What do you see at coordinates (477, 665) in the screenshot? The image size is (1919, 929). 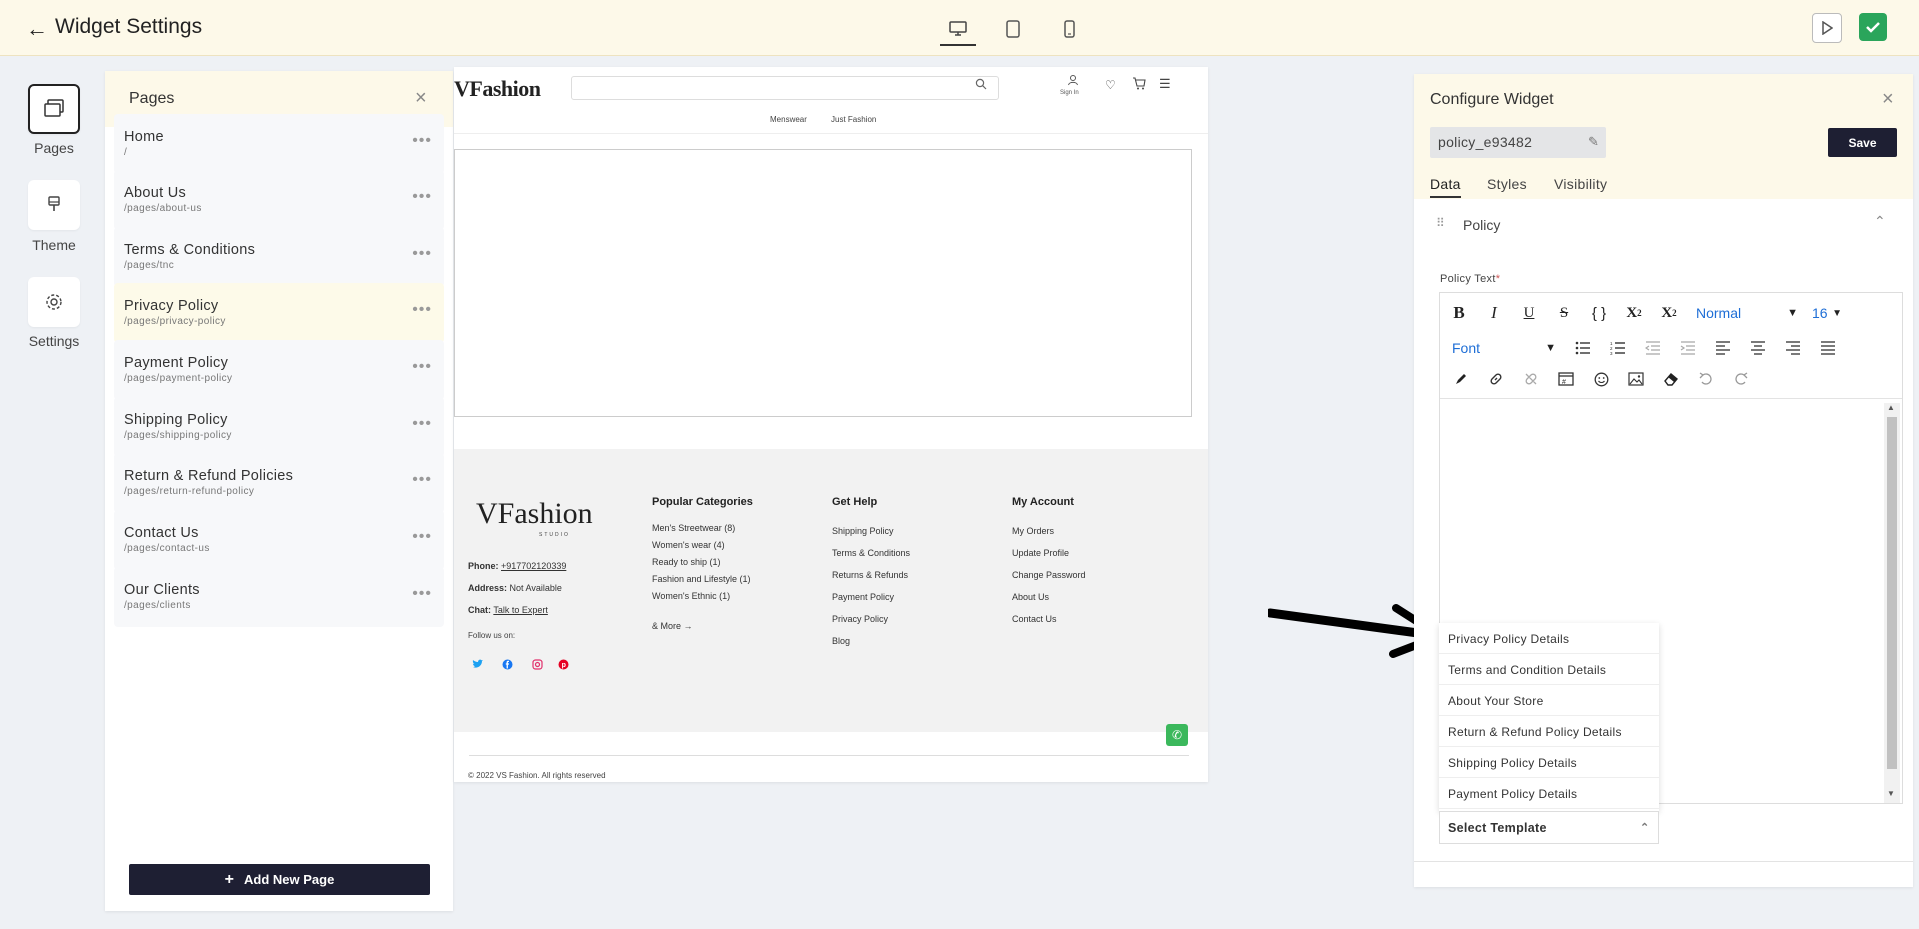 I see `twitter-icon` at bounding box center [477, 665].